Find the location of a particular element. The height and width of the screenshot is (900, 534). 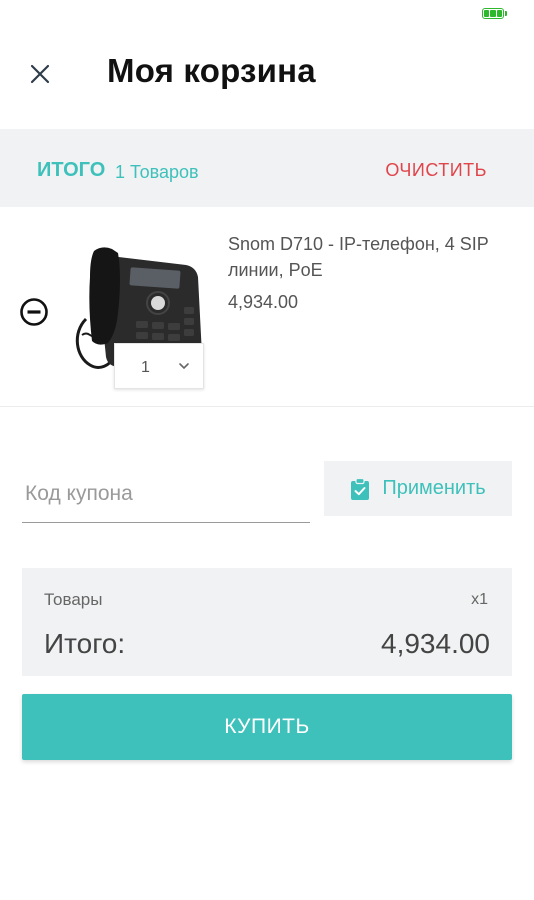

battery-icon is located at coordinates (493, 13).